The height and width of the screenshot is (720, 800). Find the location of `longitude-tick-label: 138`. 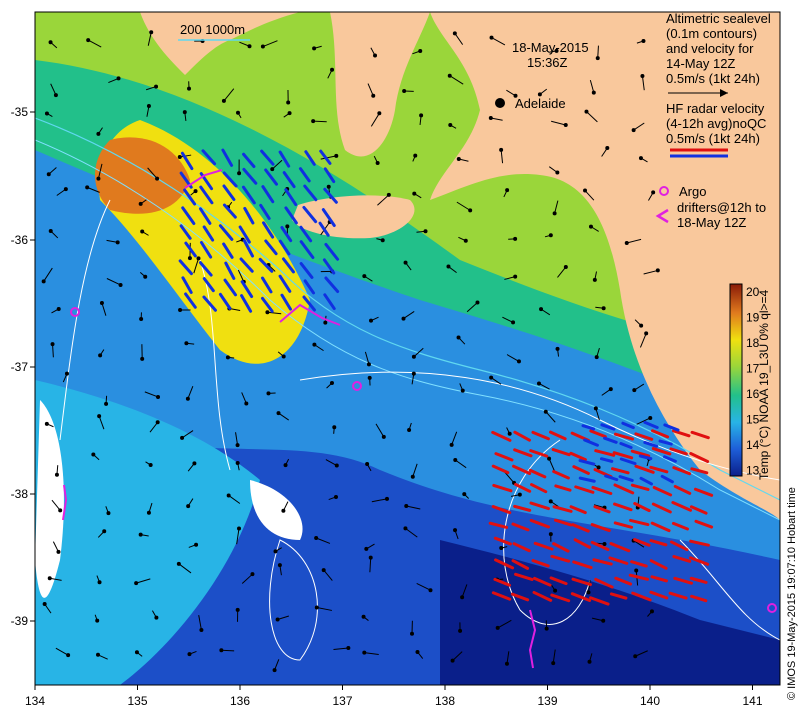

longitude-tick-label: 138 is located at coordinates (445, 701).